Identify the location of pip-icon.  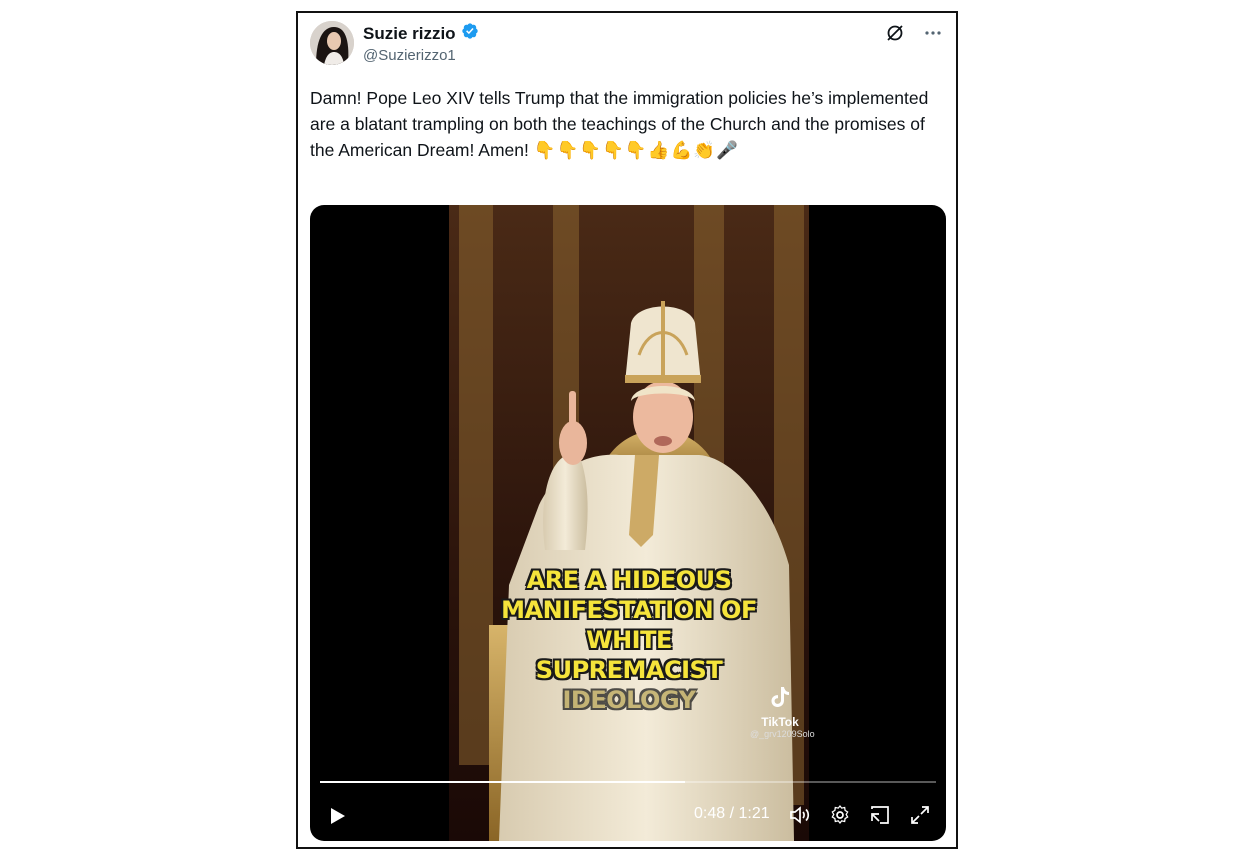
(880, 815).